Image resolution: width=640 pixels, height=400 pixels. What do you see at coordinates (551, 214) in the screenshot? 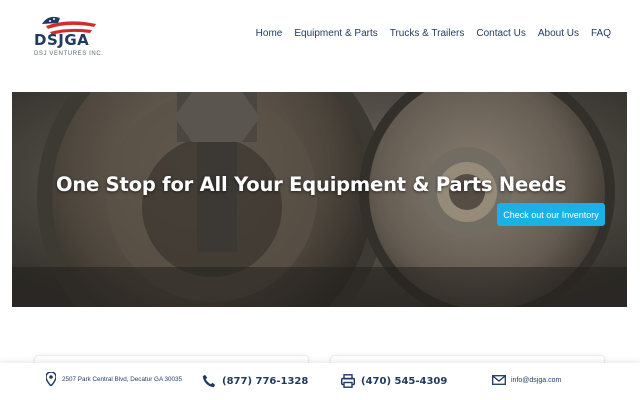
I see `inventory-button: Check out our Inventory` at bounding box center [551, 214].